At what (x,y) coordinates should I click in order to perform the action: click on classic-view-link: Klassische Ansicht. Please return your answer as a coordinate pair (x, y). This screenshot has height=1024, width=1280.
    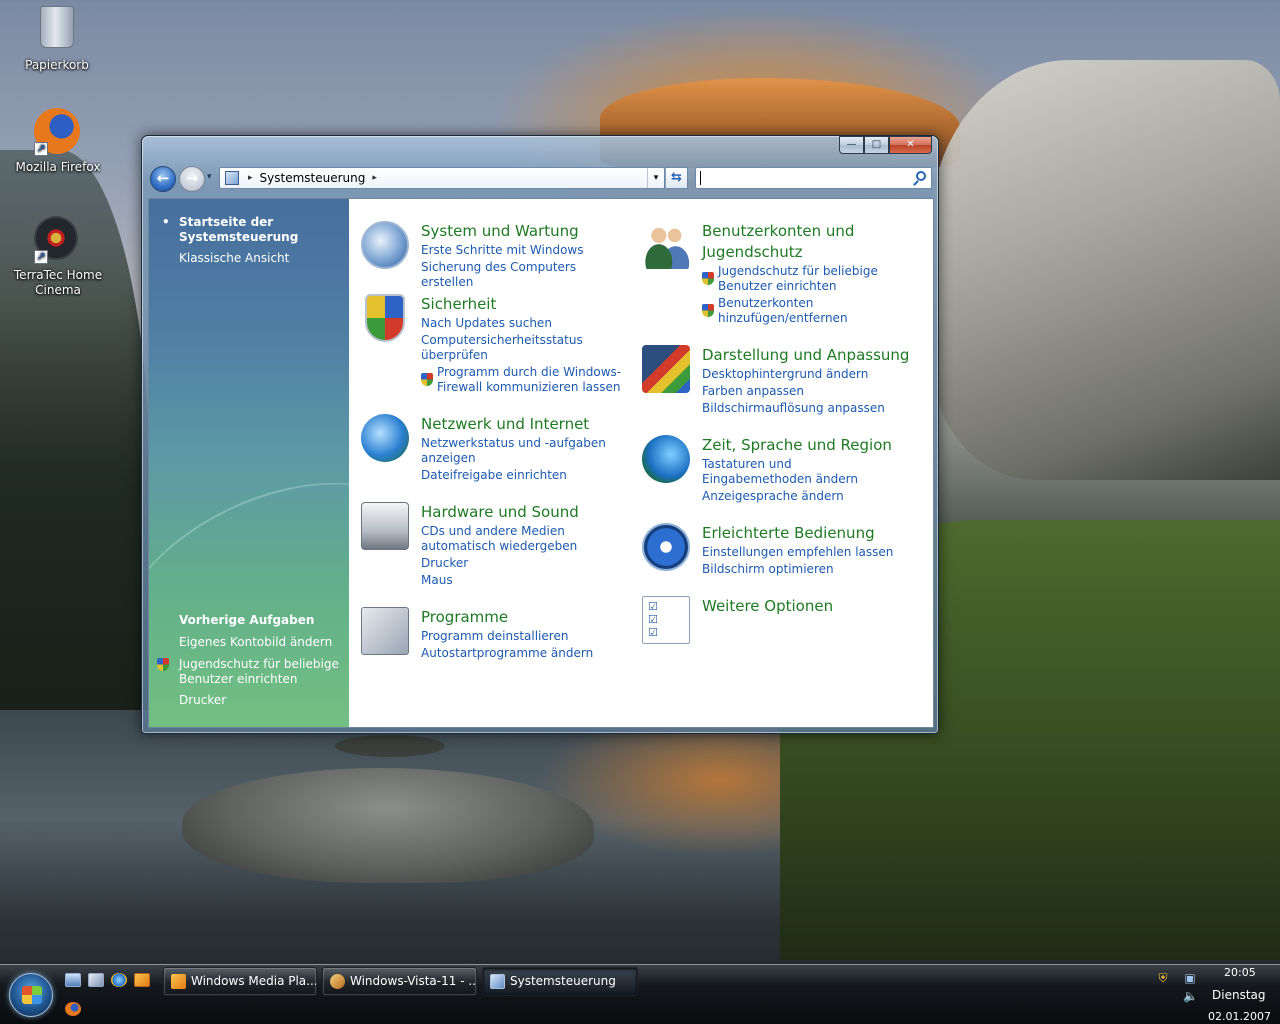
    Looking at the image, I should click on (234, 258).